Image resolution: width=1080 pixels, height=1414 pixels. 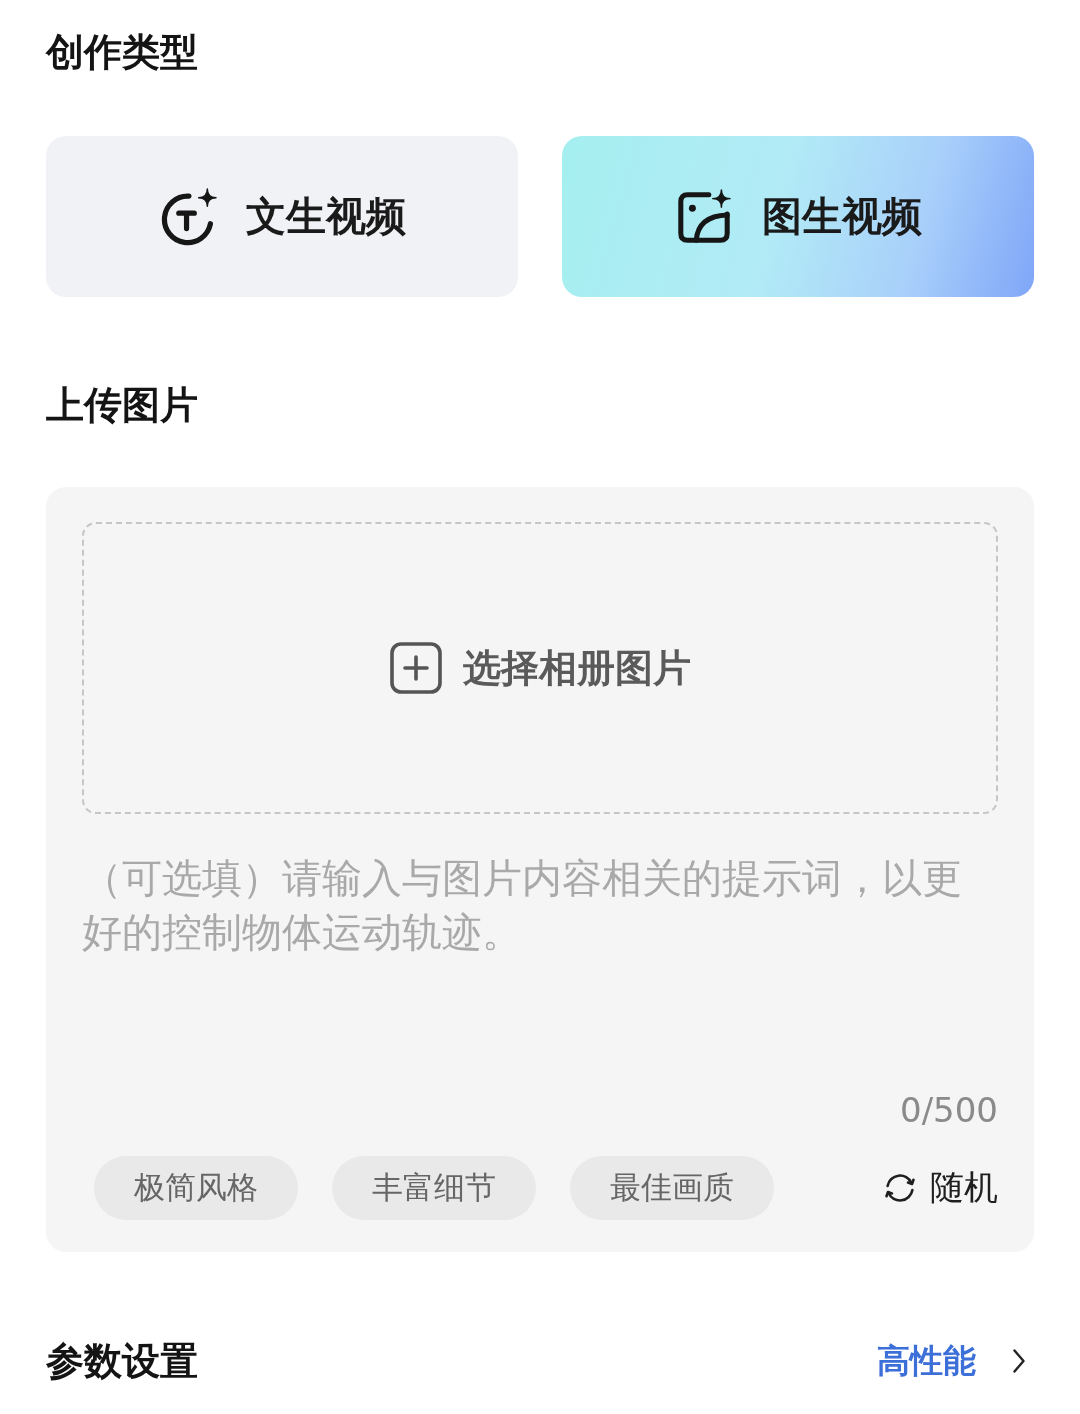 I want to click on style-tag: 最佳画质, so click(x=672, y=1188).